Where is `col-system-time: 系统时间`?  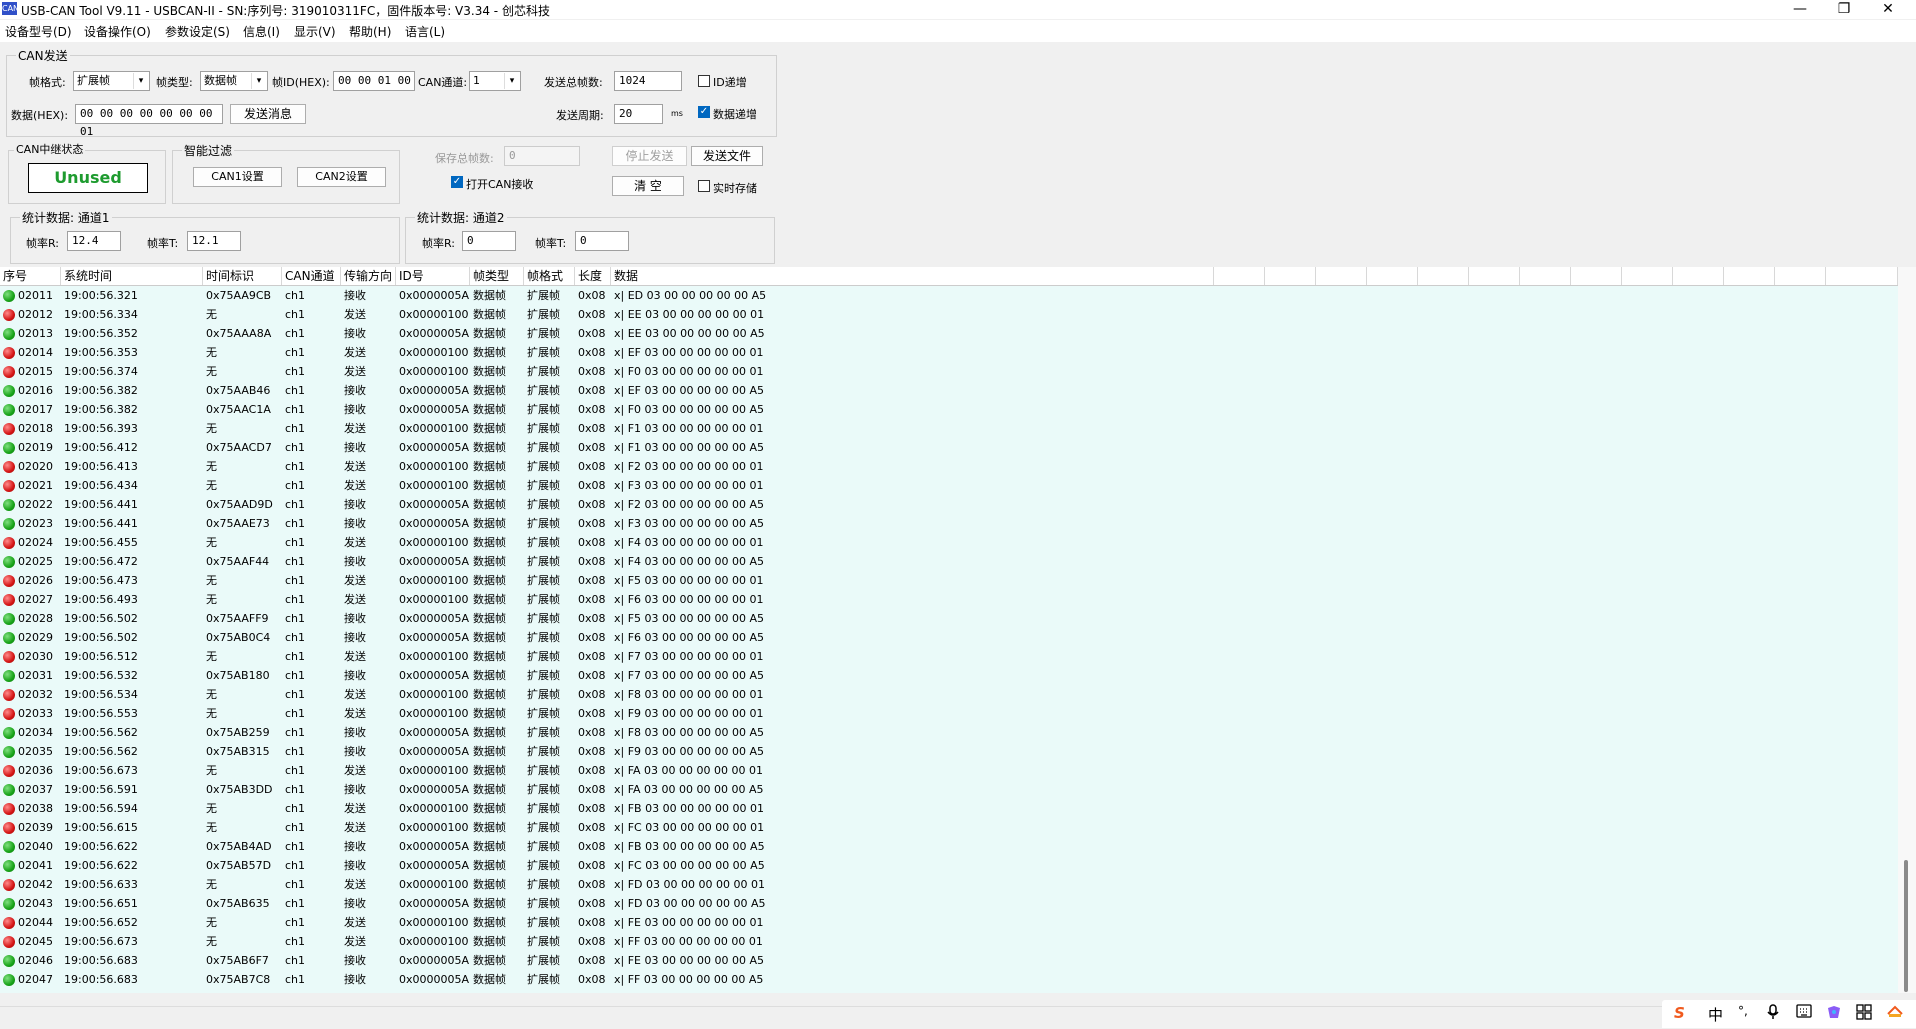
col-system-time: 系统时间 is located at coordinates (132, 276).